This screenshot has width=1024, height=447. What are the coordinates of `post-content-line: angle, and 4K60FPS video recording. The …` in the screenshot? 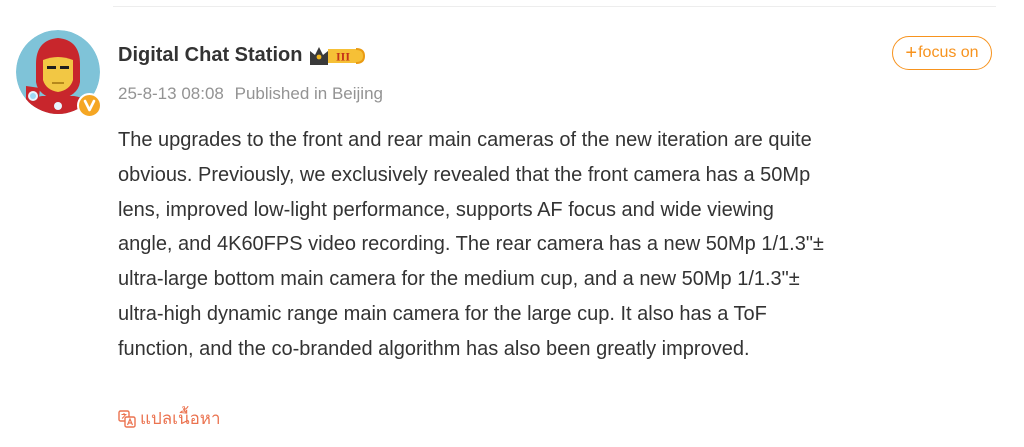 It's located at (471, 244).